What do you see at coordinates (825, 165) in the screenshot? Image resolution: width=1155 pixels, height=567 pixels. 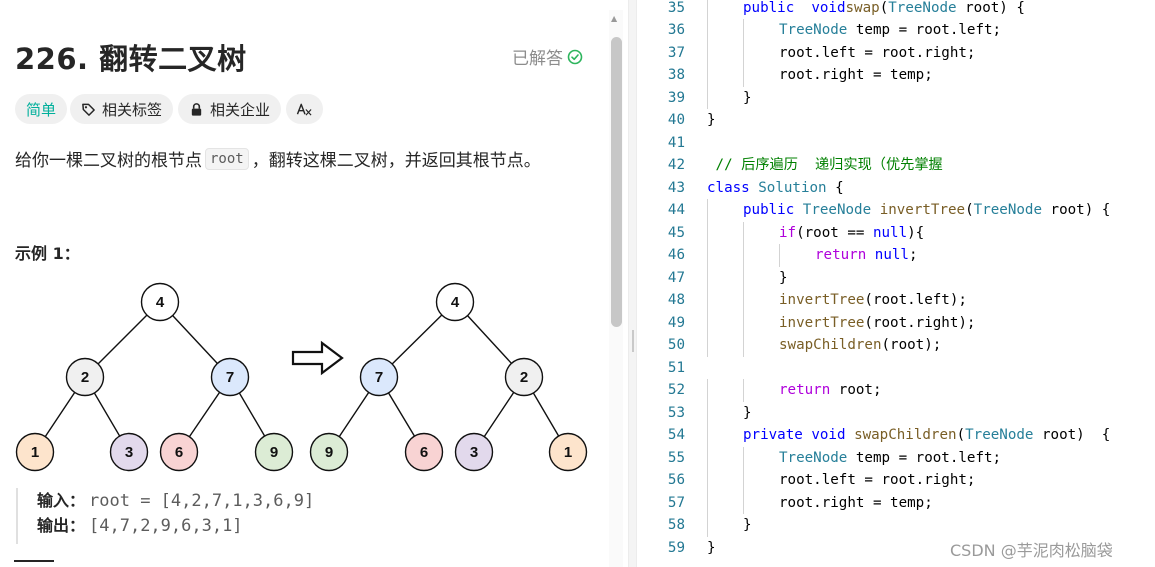 I see `code-text: // 后序遍历 递归实现（优先掌握` at bounding box center [825, 165].